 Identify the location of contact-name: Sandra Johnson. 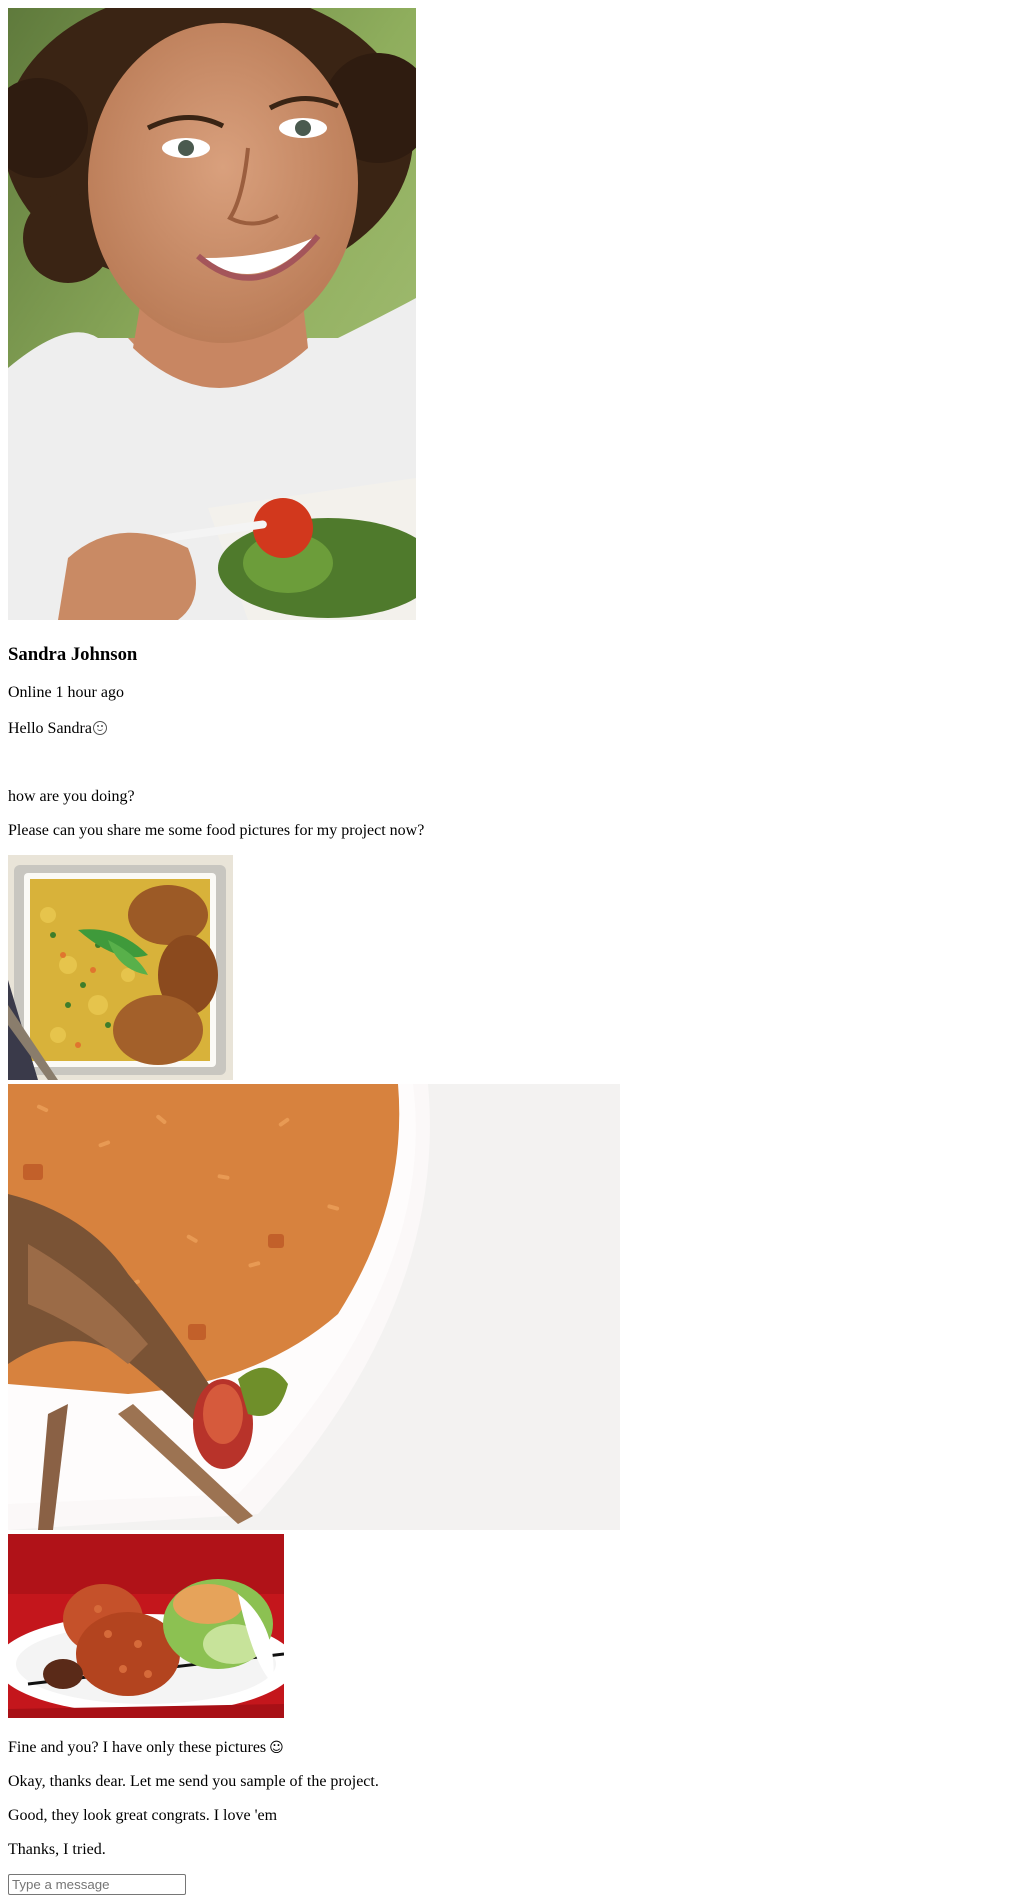
(73, 654).